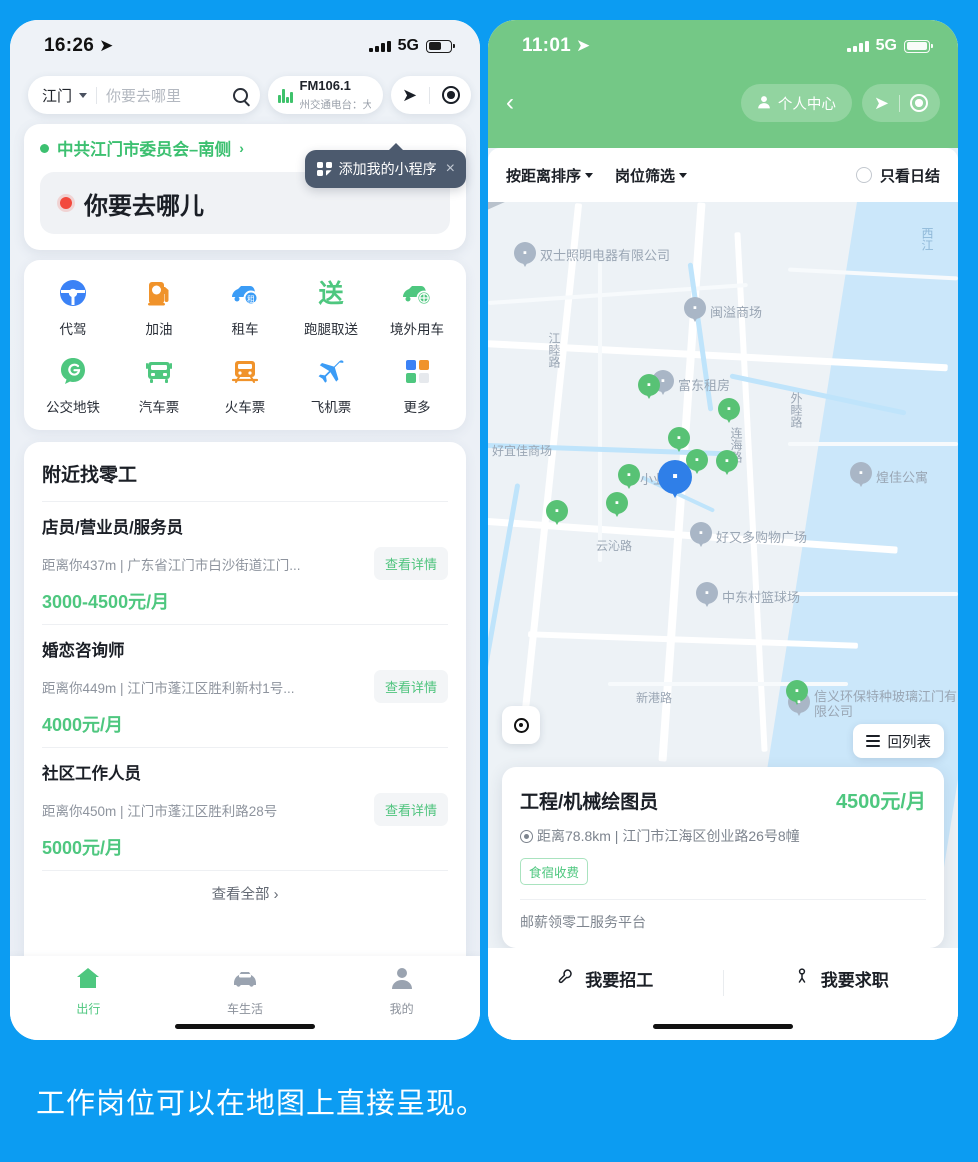 The image size is (978, 1162). I want to click on radio-widget: FM106.1 州交通电台：大, so click(325, 95).